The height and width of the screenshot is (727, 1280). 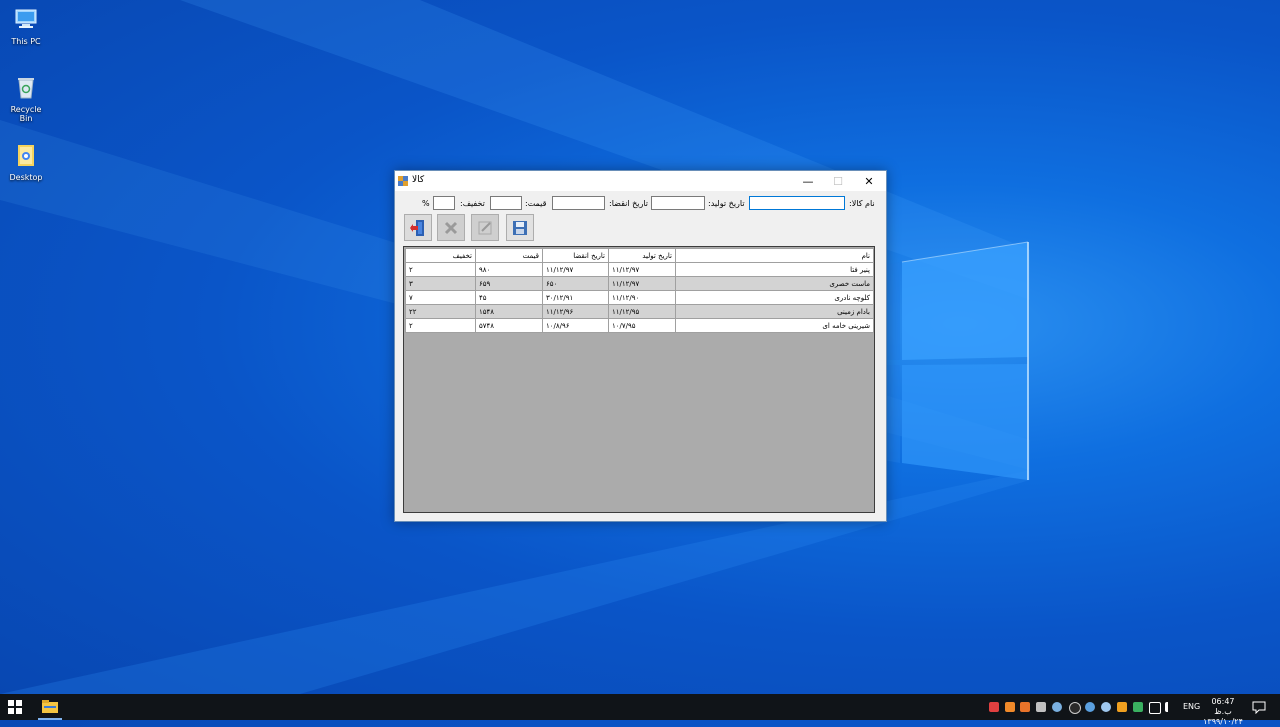 I want to click on table-row: بادام زمینی ۱۱/۱۲/۹۵ ۱۱/۱۲/۹۶ ۱۵۴۸ ۲۲, so click(x=639, y=311).